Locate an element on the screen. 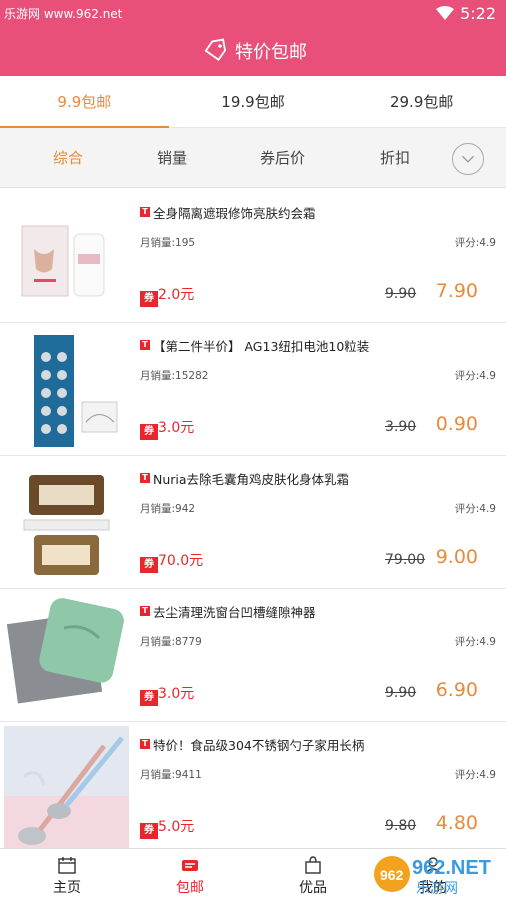  original-price: 3.90 is located at coordinates (401, 427).